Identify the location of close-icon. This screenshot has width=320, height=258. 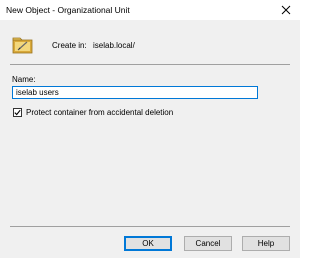
(286, 10).